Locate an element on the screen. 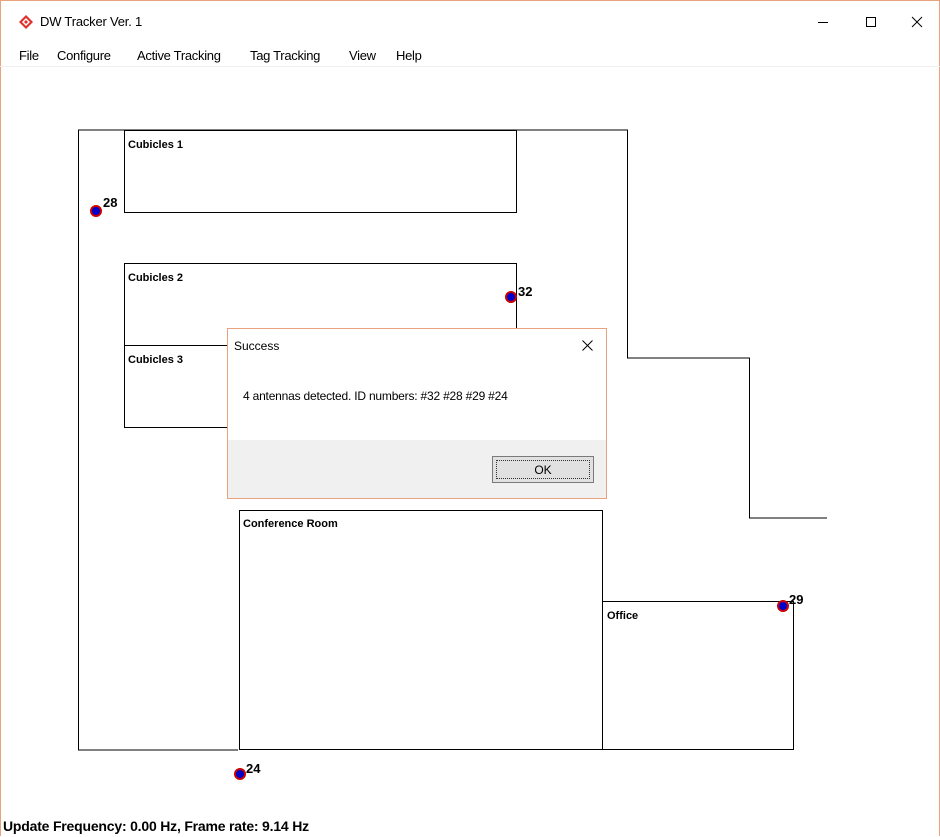 The height and width of the screenshot is (837, 940). antenna-24: 24 is located at coordinates (247, 770).